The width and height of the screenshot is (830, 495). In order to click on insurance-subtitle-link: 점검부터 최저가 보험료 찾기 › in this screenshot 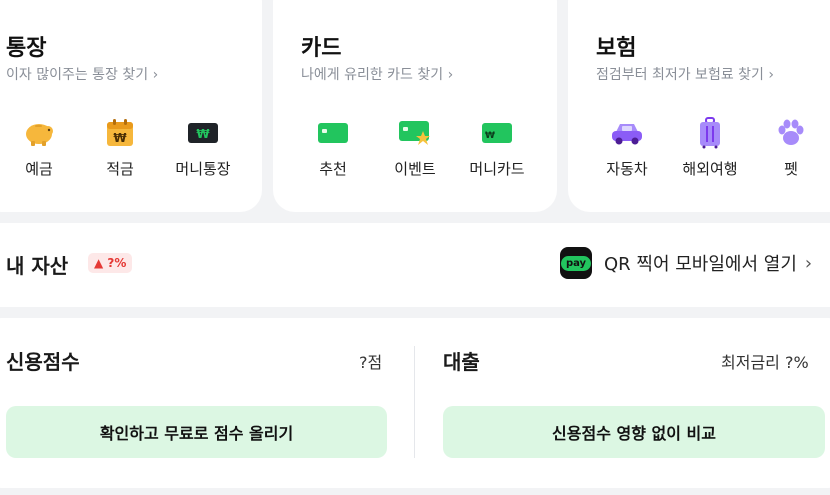, I will do `click(685, 74)`.